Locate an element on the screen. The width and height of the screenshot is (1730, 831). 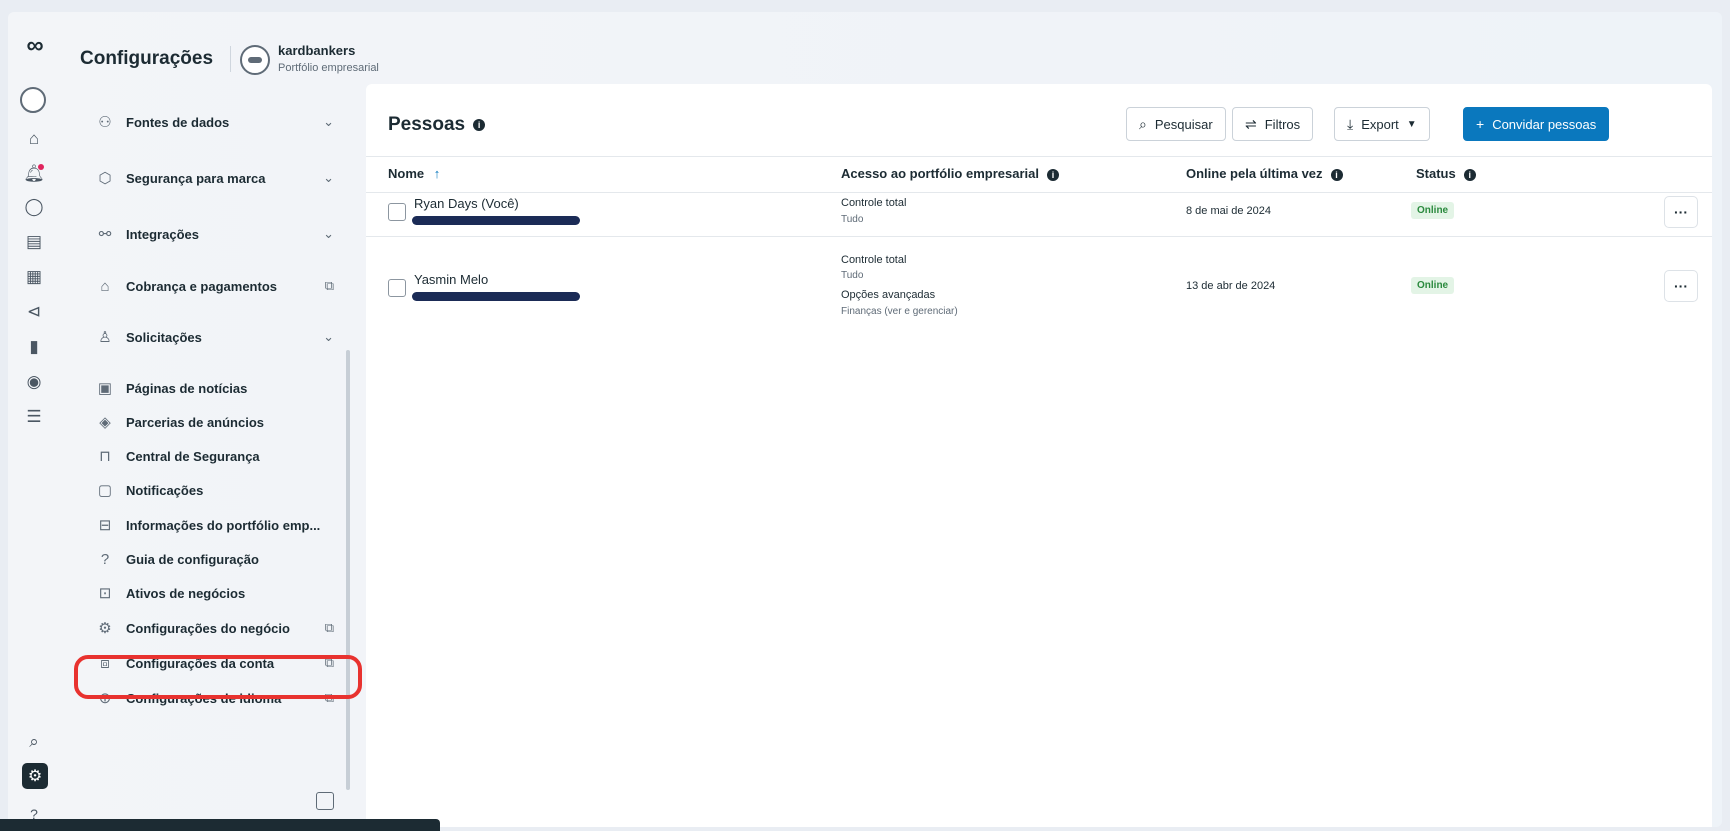
lock-icon: ⊓ is located at coordinates (105, 456).